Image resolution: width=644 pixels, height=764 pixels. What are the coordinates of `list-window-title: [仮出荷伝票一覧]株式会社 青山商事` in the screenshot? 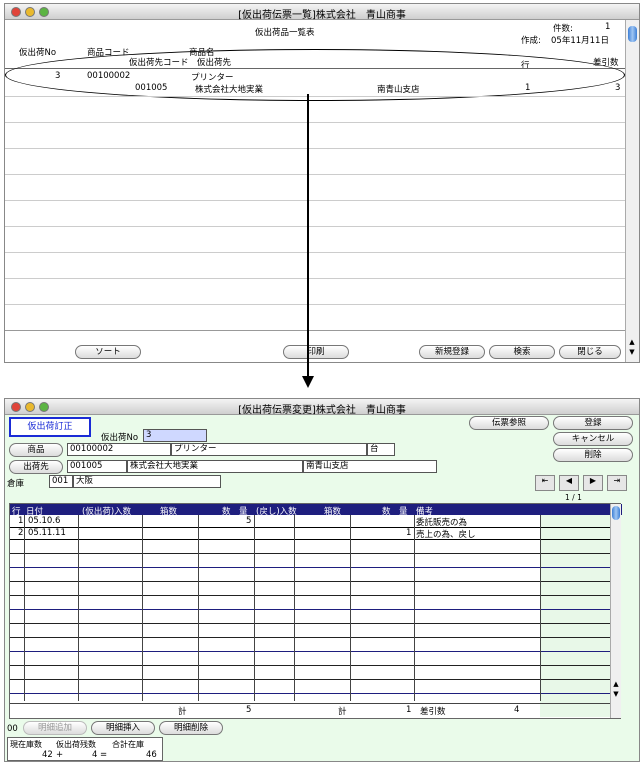 It's located at (322, 15).